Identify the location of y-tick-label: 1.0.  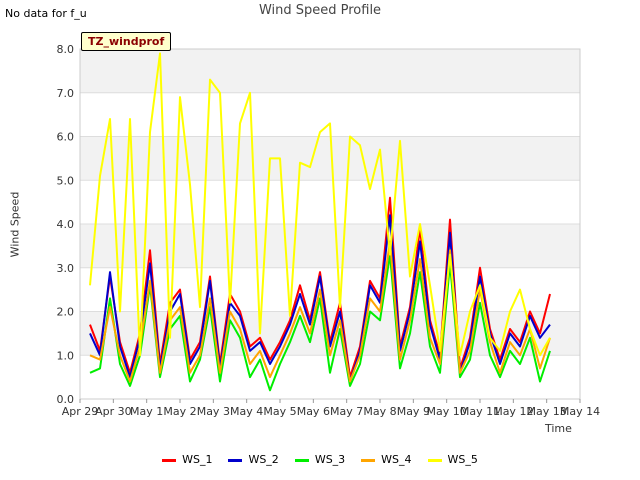
(66, 355).